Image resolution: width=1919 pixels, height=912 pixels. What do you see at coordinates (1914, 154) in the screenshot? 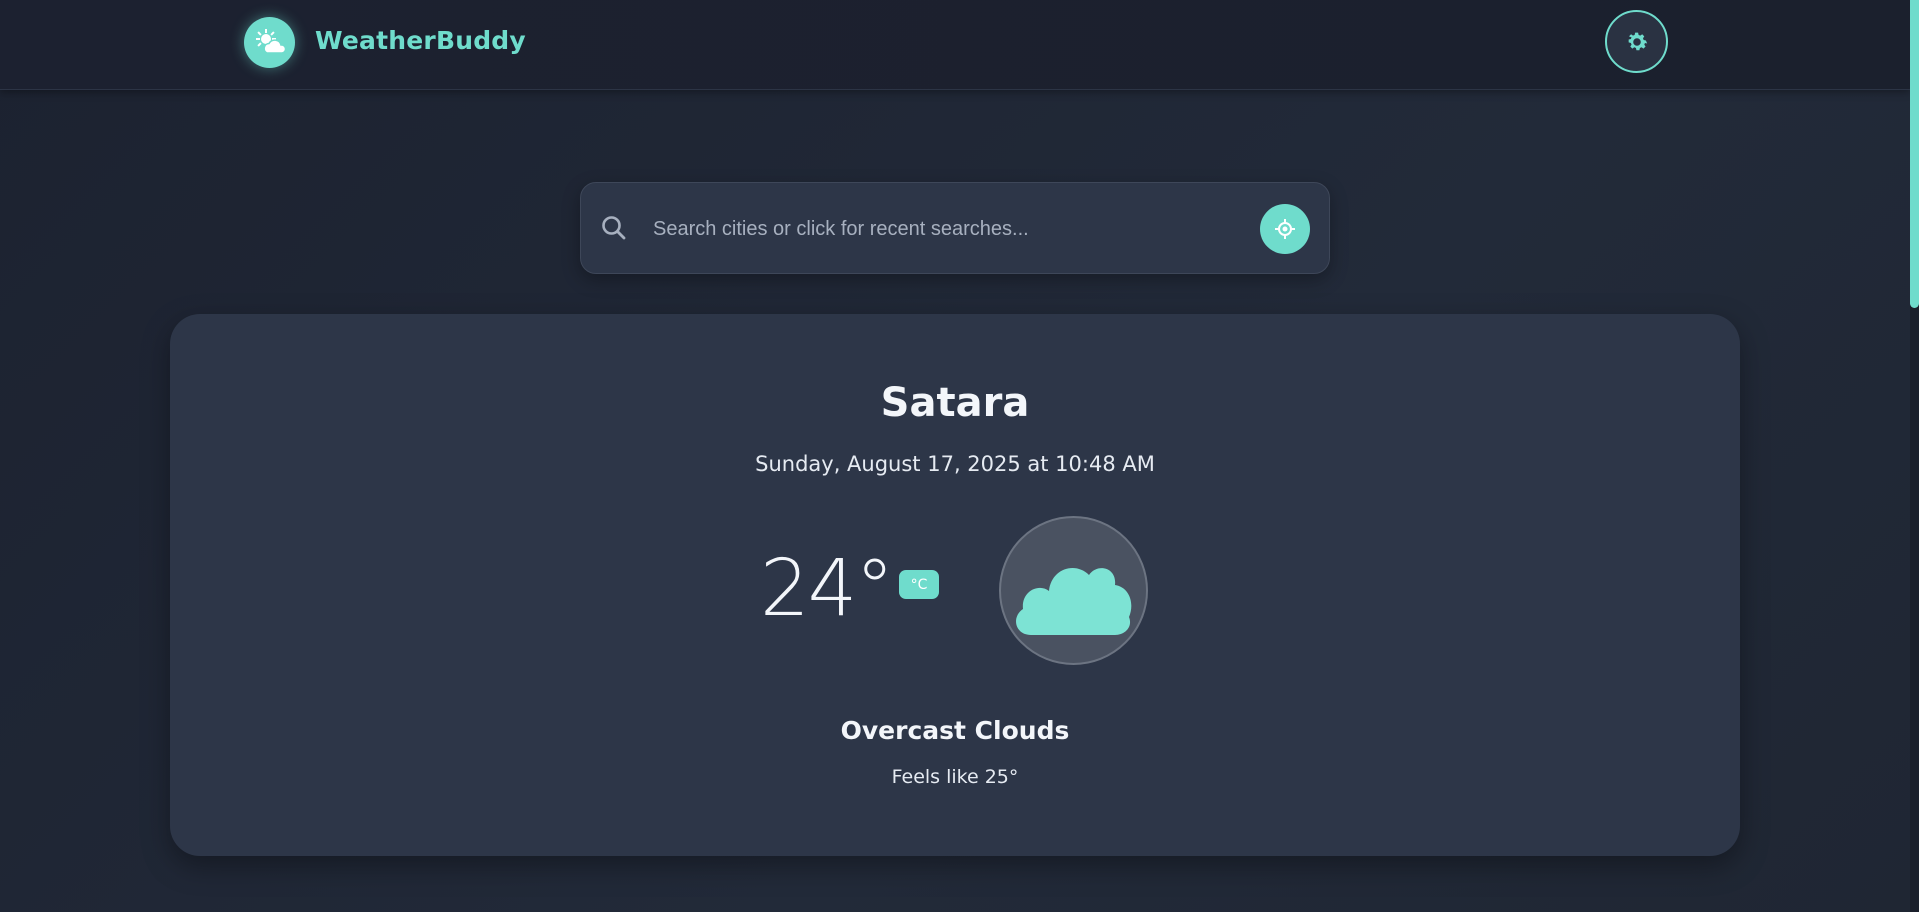
I see `scrollbar-thumb` at bounding box center [1914, 154].